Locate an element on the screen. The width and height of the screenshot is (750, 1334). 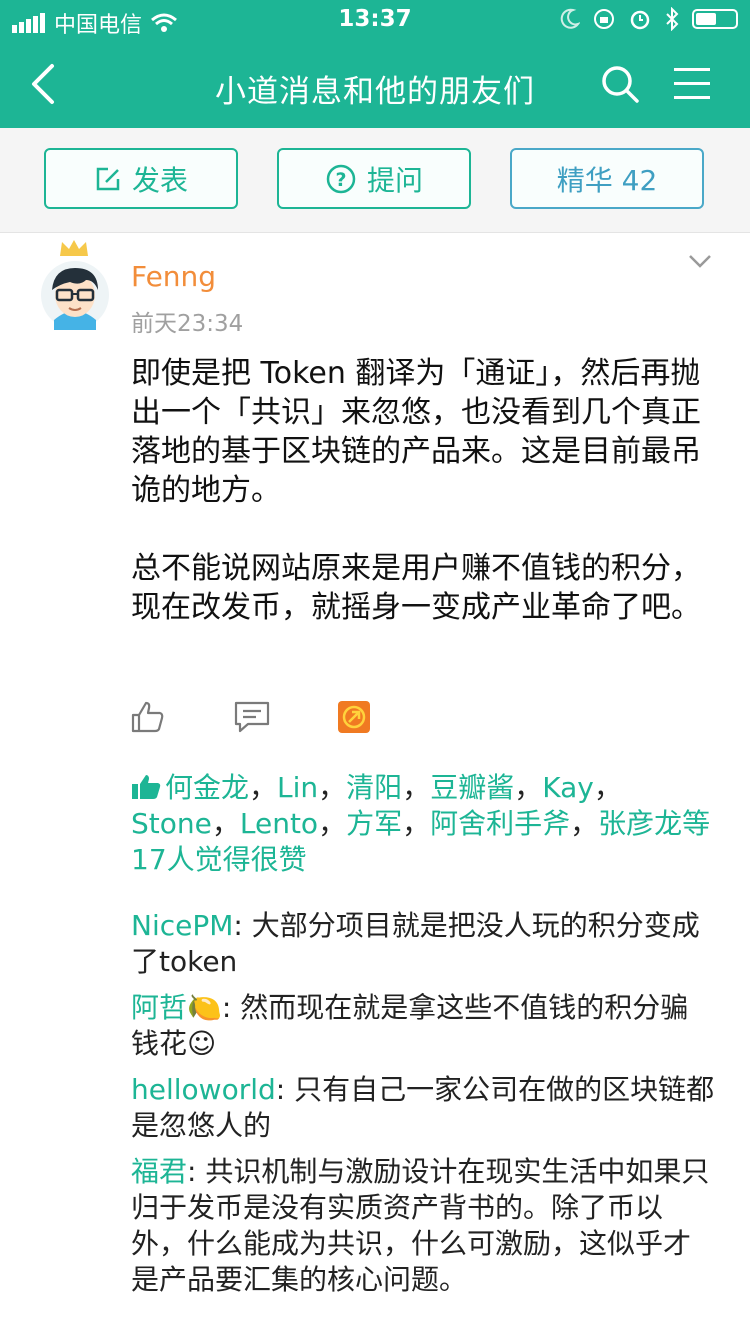
liker-name: 张彦龙 is located at coordinates (640, 823).